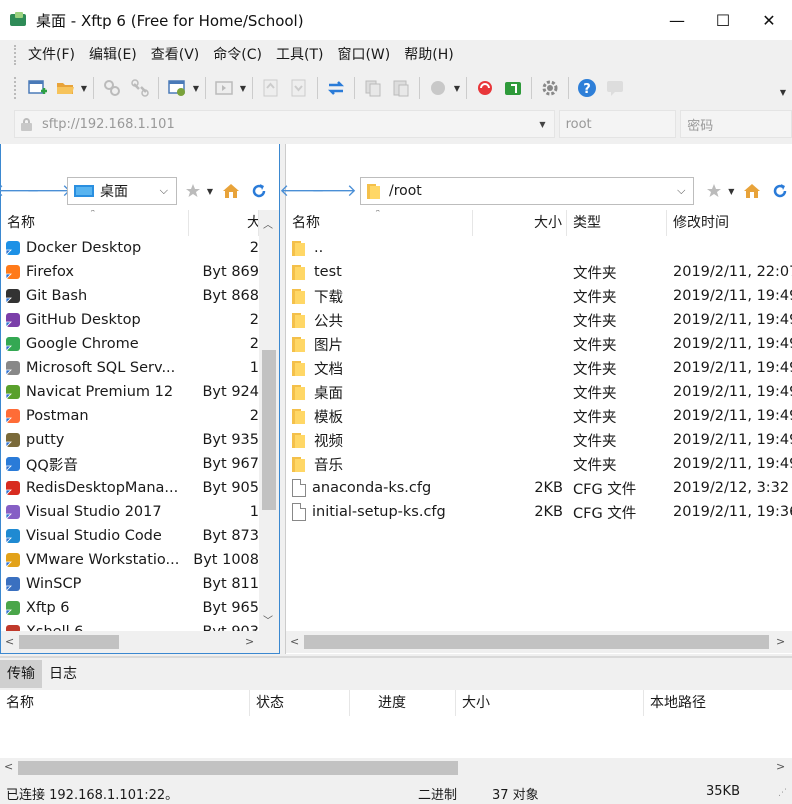 The width and height of the screenshot is (792, 804). I want to click on transfer-col-name: 名称, so click(125, 703).